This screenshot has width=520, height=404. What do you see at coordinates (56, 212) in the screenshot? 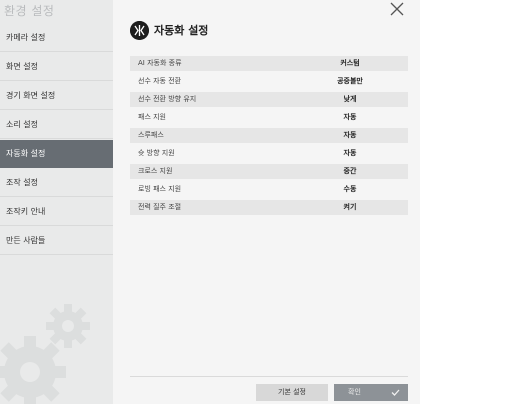
I see `sidebar-item-control-guide: 조작키 안내` at bounding box center [56, 212].